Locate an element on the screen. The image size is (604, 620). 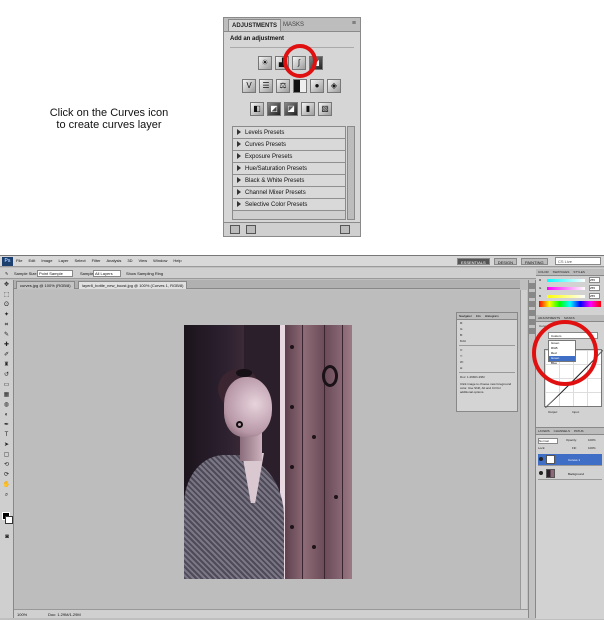
document-photo is located at coordinates (268, 452).